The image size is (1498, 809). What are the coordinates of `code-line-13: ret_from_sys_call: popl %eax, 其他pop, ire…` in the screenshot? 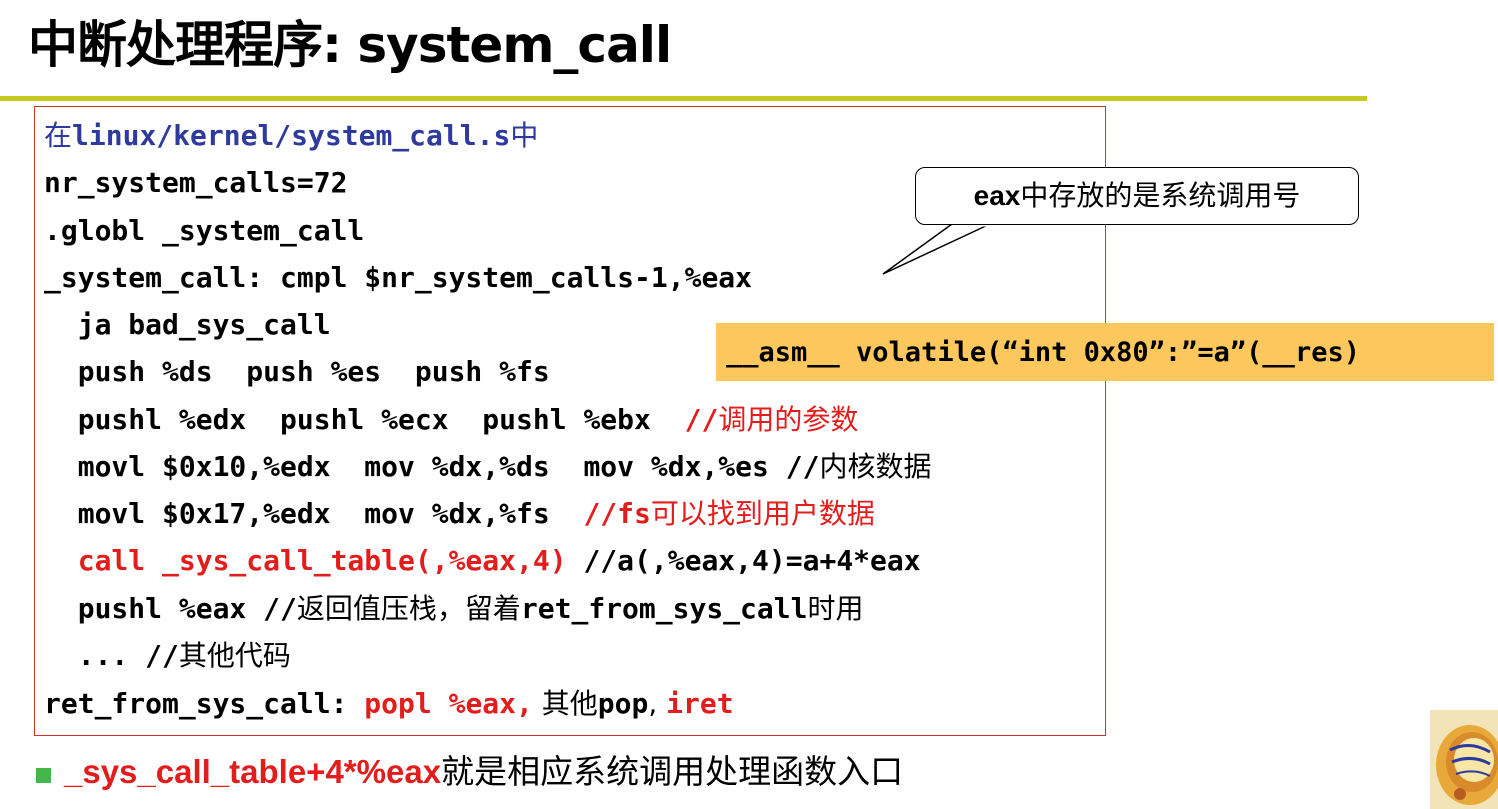 It's located at (389, 704).